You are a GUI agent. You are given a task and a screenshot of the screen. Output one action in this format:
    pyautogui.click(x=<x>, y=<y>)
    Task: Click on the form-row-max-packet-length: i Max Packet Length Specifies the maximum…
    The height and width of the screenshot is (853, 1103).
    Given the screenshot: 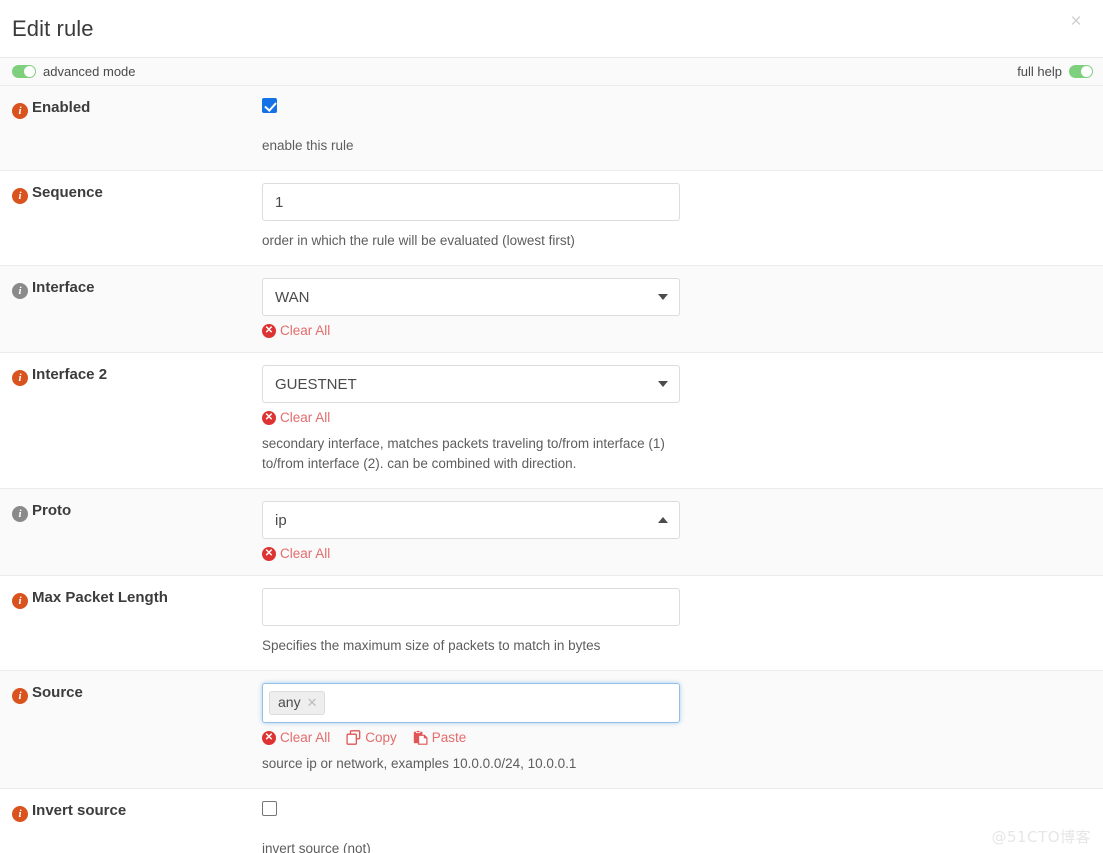 What is the action you would take?
    pyautogui.click(x=551, y=623)
    